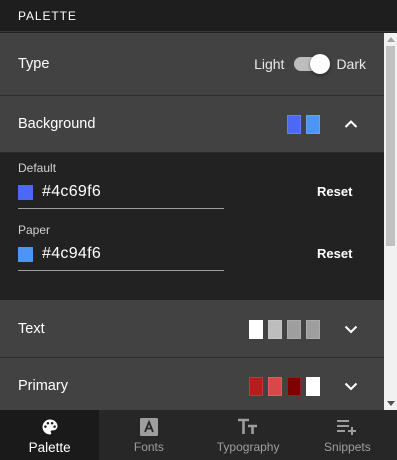  Describe the element at coordinates (294, 329) in the screenshot. I see `text-swatch-disabled` at that location.